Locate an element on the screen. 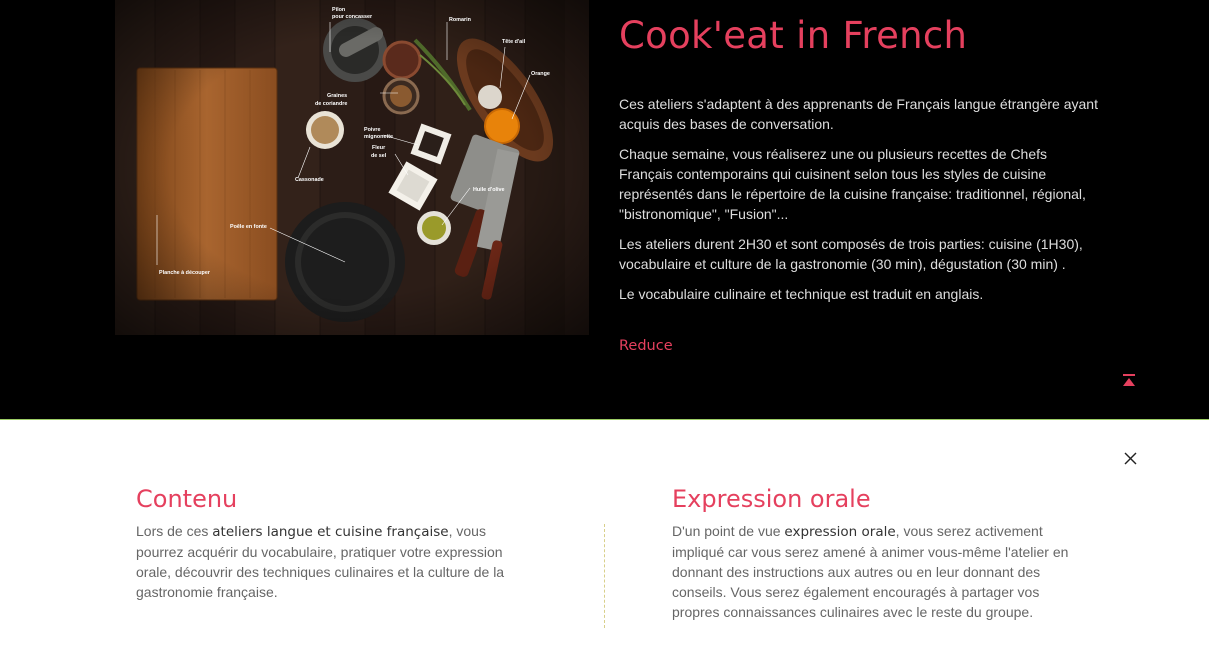  expression-highlight: expression orale is located at coordinates (840, 532).